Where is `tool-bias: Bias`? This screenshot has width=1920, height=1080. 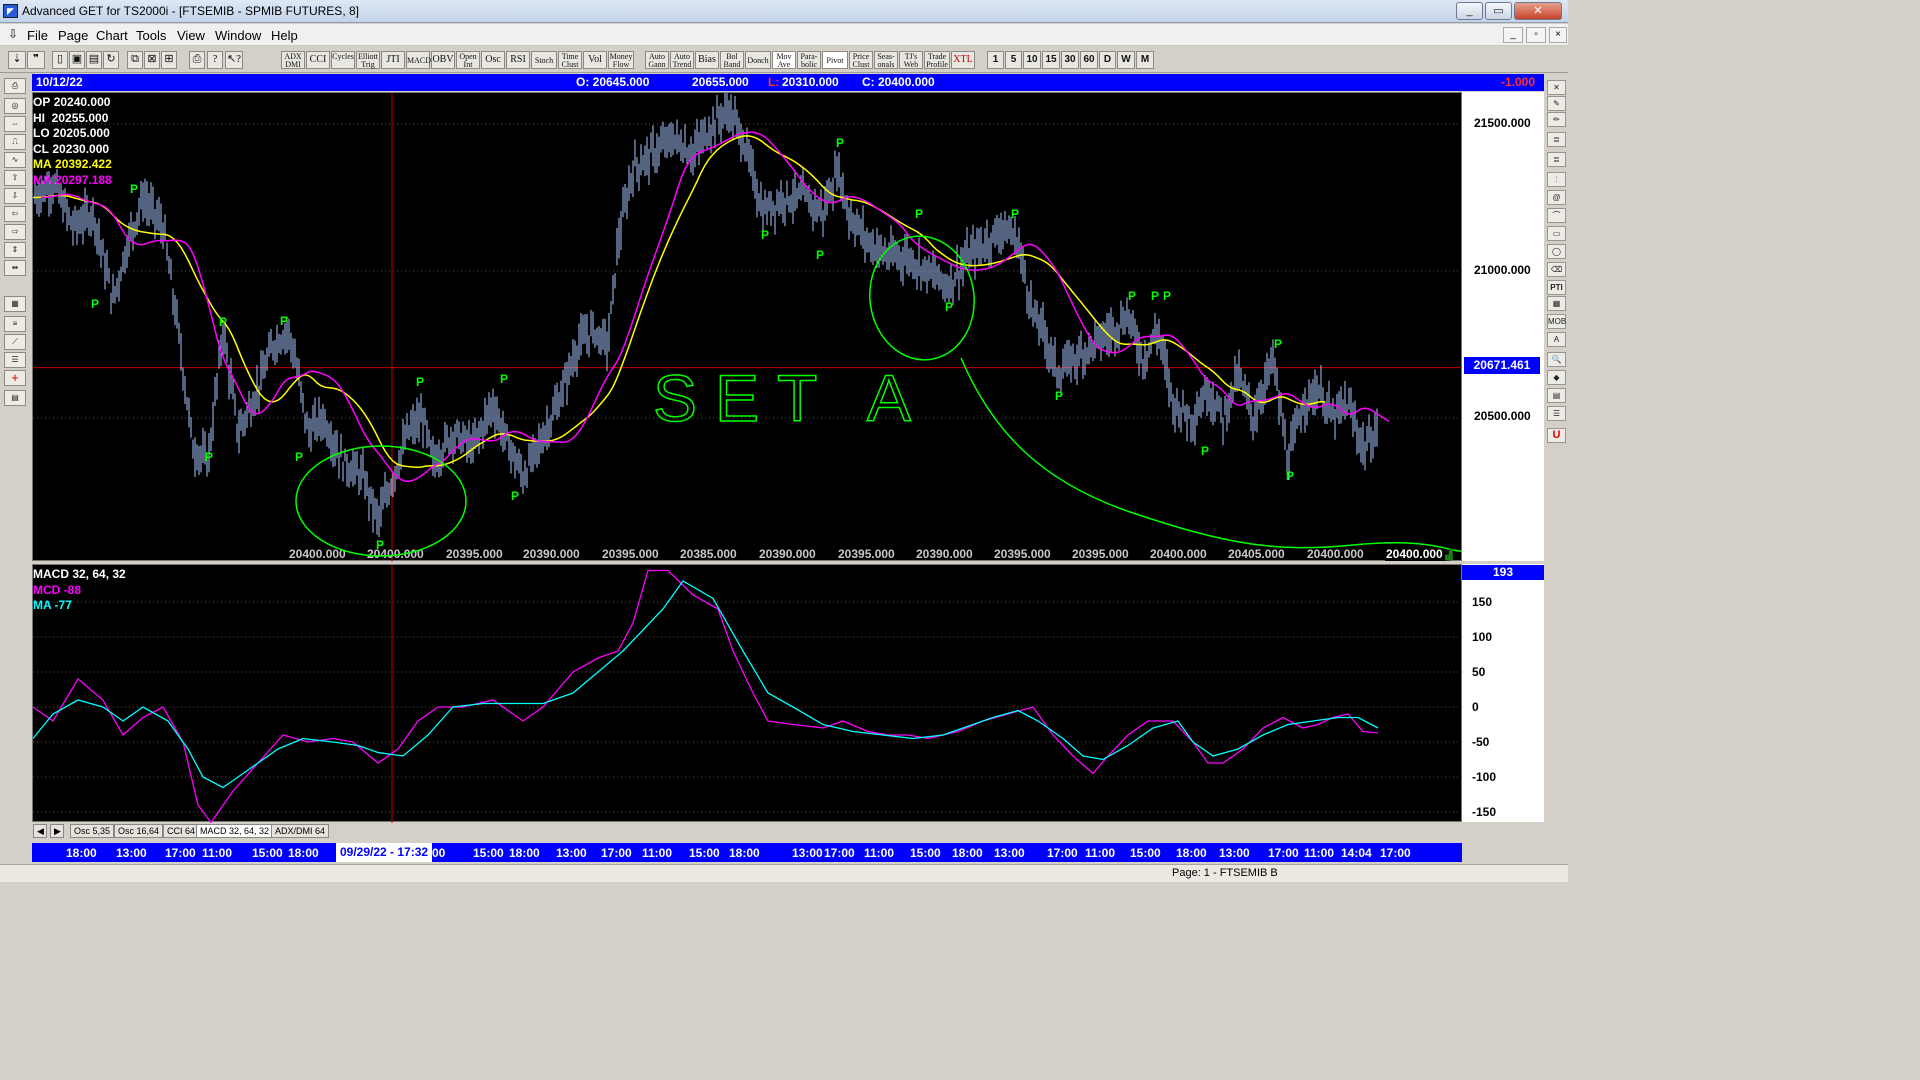 tool-bias: Bias is located at coordinates (707, 60).